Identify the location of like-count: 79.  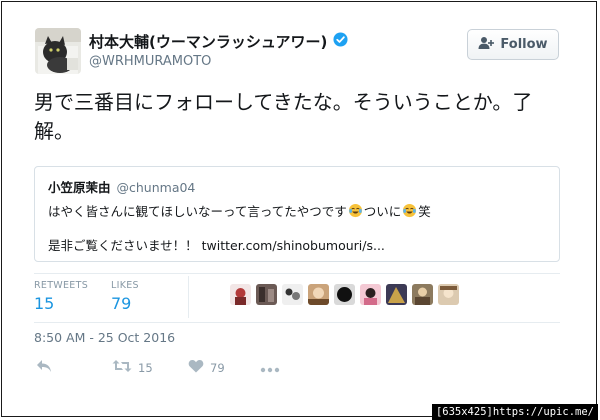
(217, 367).